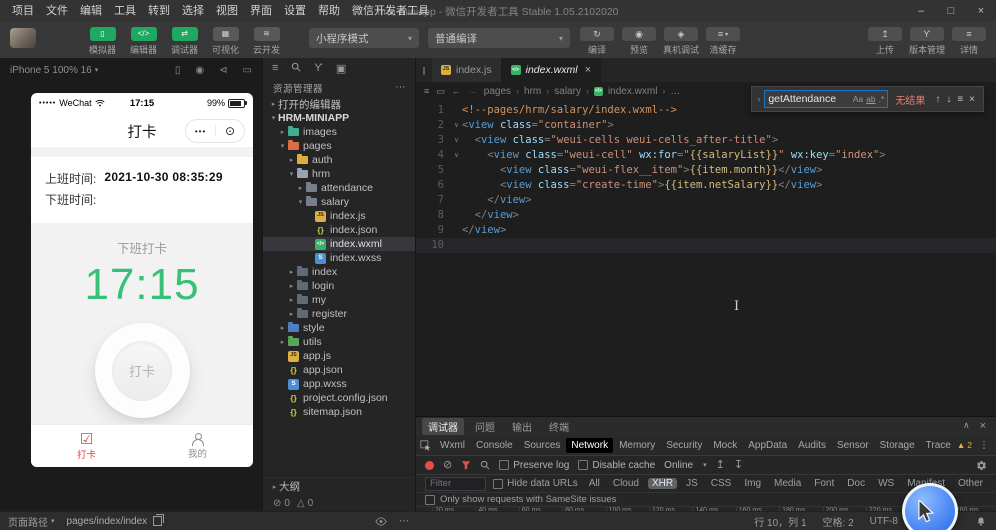 This screenshot has height=530, width=996. Describe the element at coordinates (692, 483) in the screenshot. I see `type-filter-JS: JS` at that location.